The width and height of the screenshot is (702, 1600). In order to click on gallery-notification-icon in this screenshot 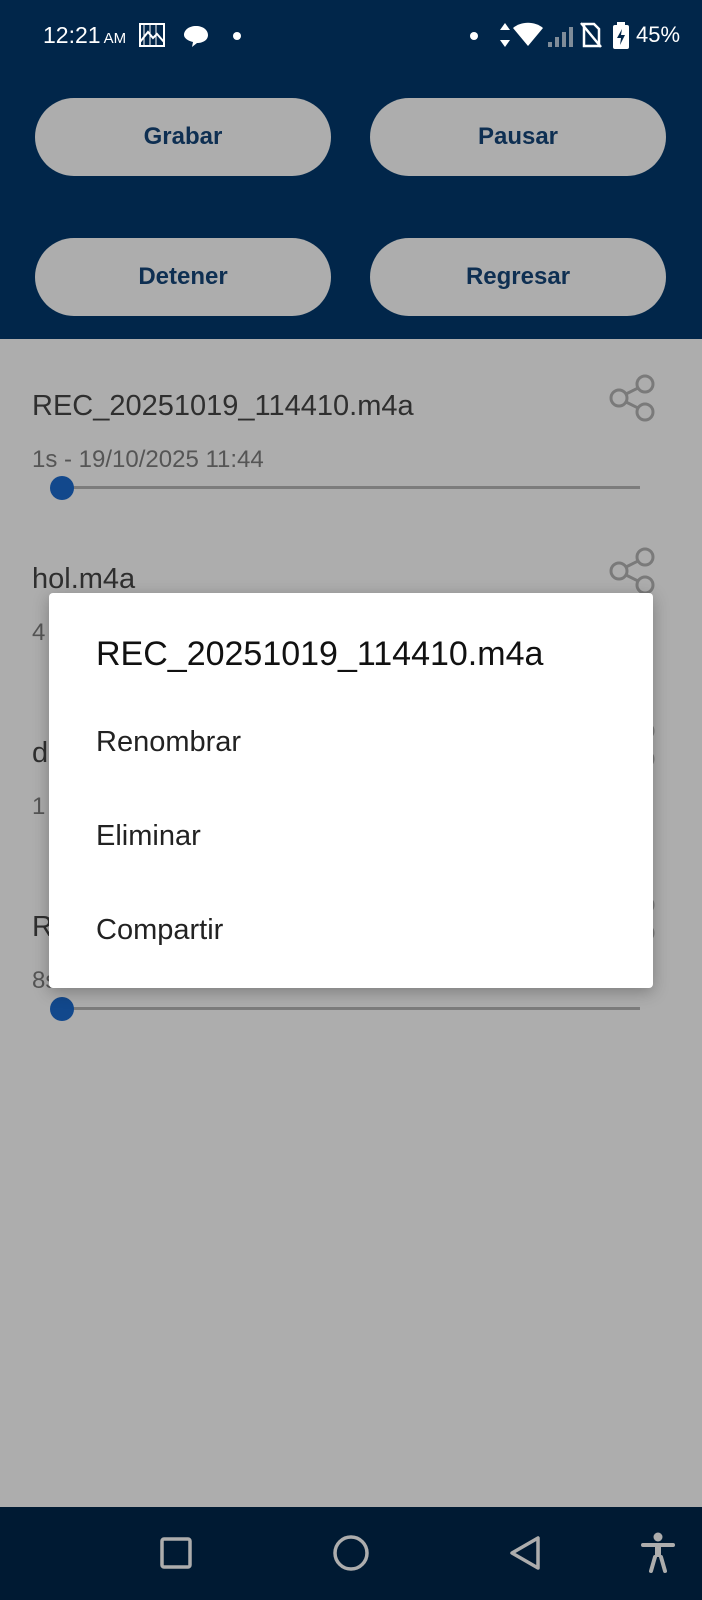, I will do `click(152, 35)`.